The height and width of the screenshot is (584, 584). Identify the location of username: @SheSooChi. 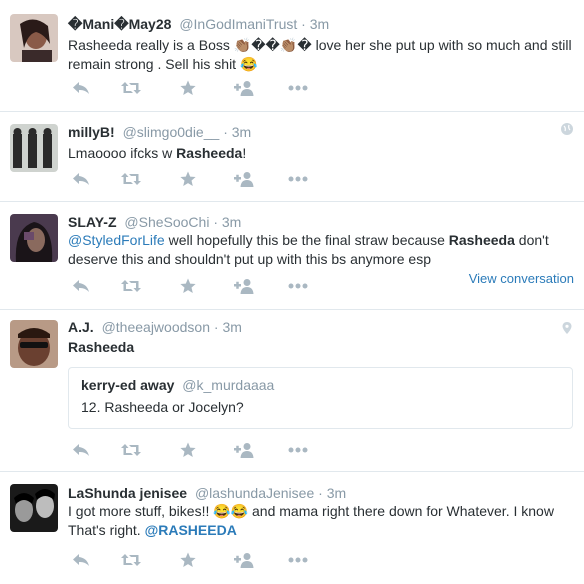
(166, 222).